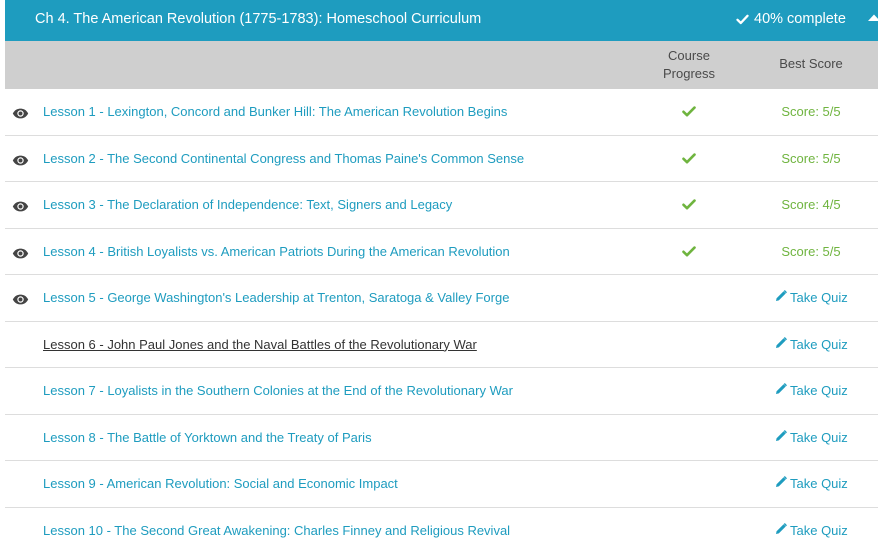 This screenshot has height=551, width=878. Describe the element at coordinates (441, 65) in the screenshot. I see `column-header-row: Course Progress Best Score` at that location.